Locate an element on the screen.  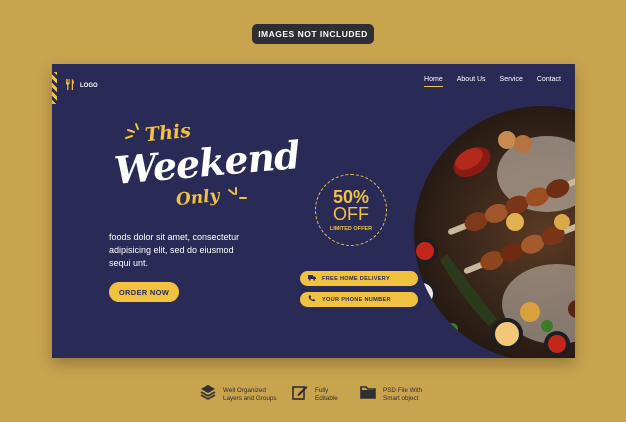
logo-text: LOGO is located at coordinates (89, 85).